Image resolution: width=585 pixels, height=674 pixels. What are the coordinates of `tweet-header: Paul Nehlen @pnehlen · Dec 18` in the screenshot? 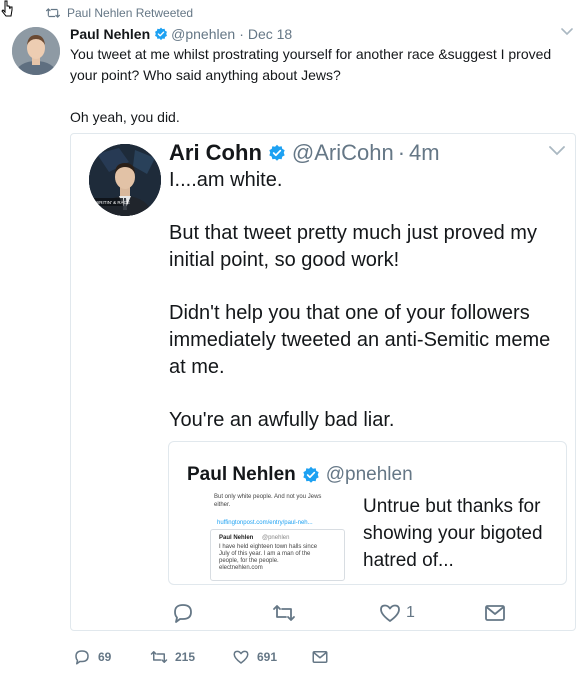 It's located at (317, 34).